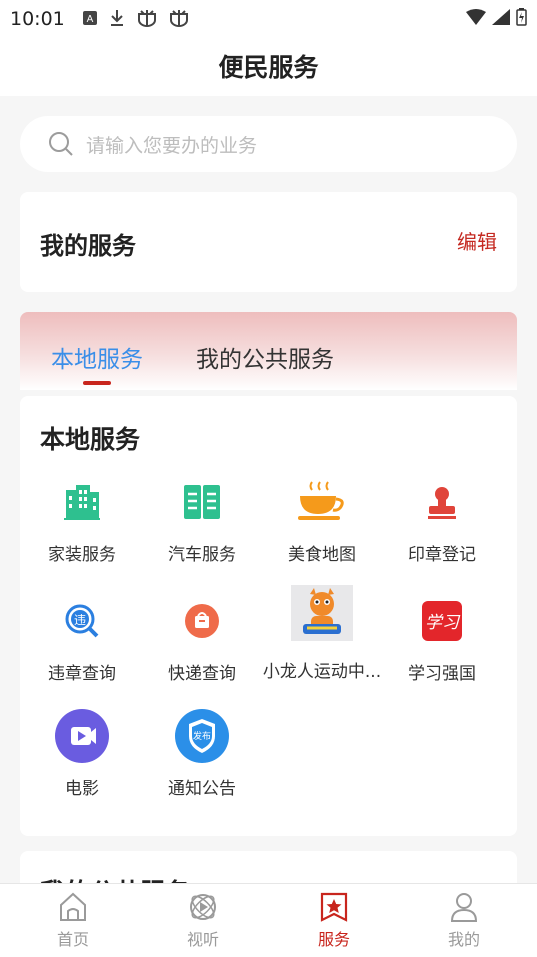 The image size is (537, 957). I want to click on service-item-movie: 电影, so click(82, 754).